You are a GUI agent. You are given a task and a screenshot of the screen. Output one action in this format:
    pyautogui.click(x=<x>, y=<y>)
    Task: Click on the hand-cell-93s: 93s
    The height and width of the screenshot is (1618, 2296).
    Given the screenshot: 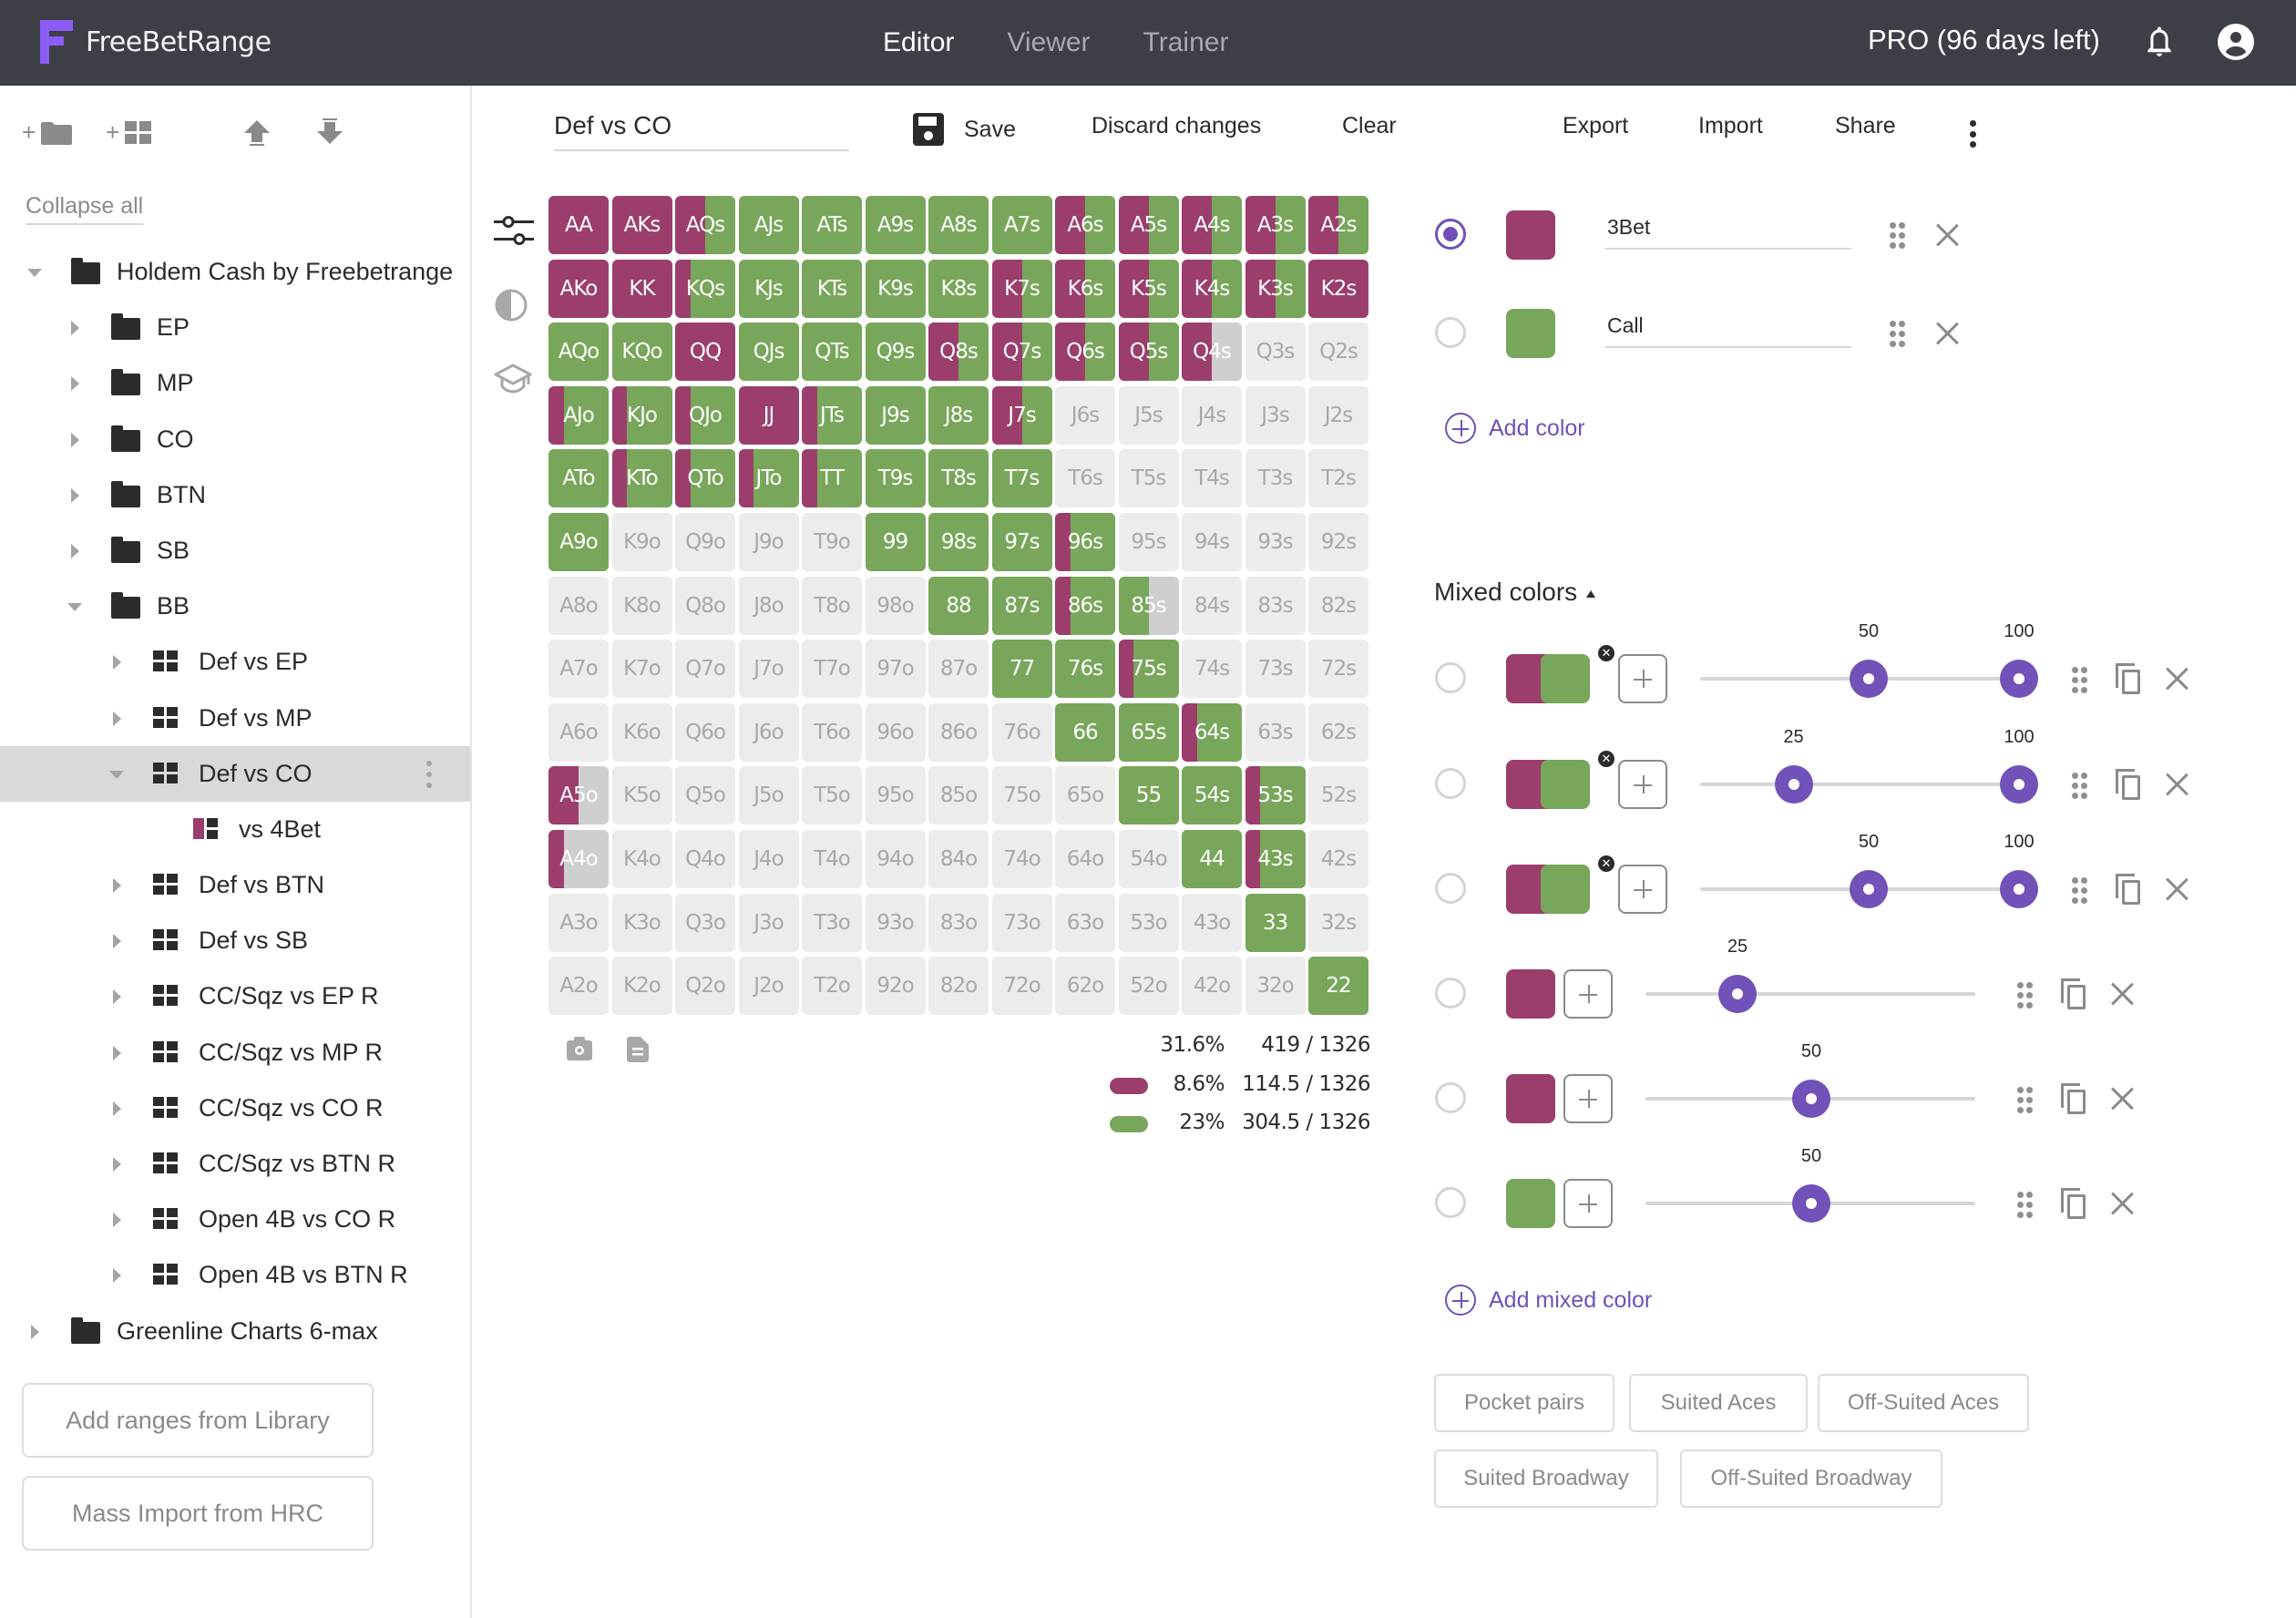 What is the action you would take?
    pyautogui.click(x=1275, y=542)
    